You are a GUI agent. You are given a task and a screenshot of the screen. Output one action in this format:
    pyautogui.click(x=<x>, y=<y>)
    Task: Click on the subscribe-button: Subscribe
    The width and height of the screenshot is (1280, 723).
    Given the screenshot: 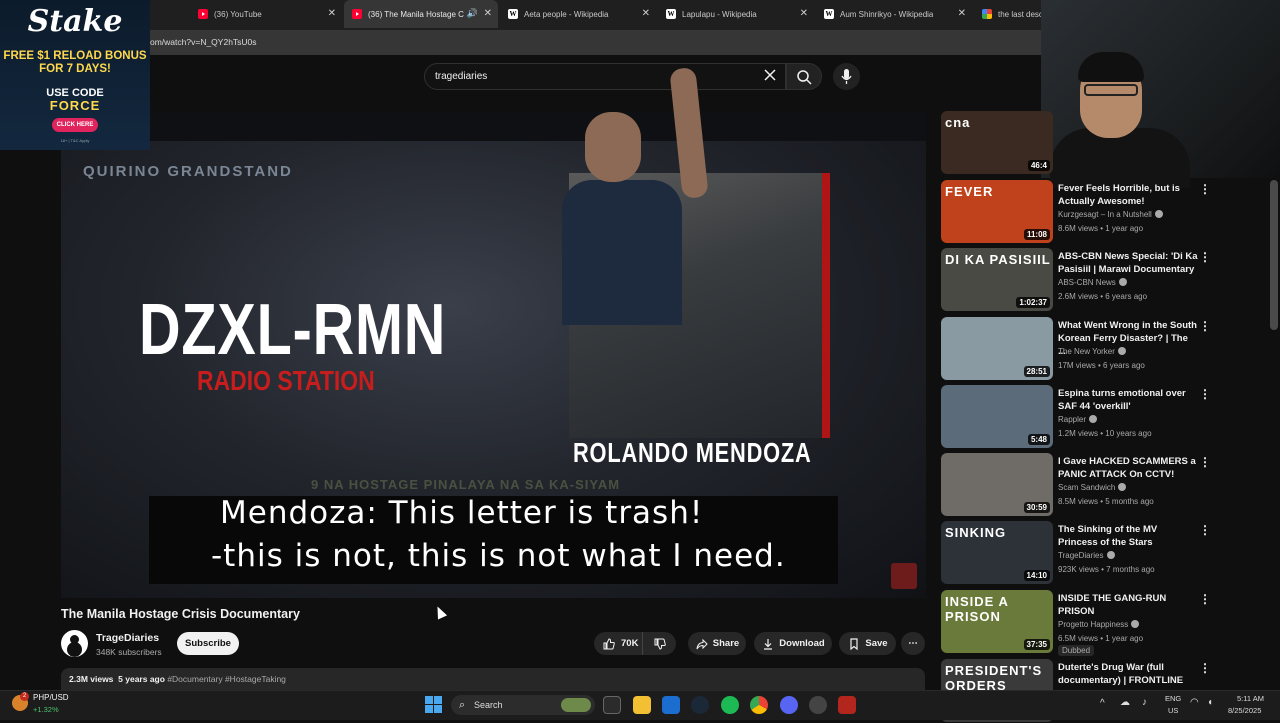 What is the action you would take?
    pyautogui.click(x=208, y=643)
    